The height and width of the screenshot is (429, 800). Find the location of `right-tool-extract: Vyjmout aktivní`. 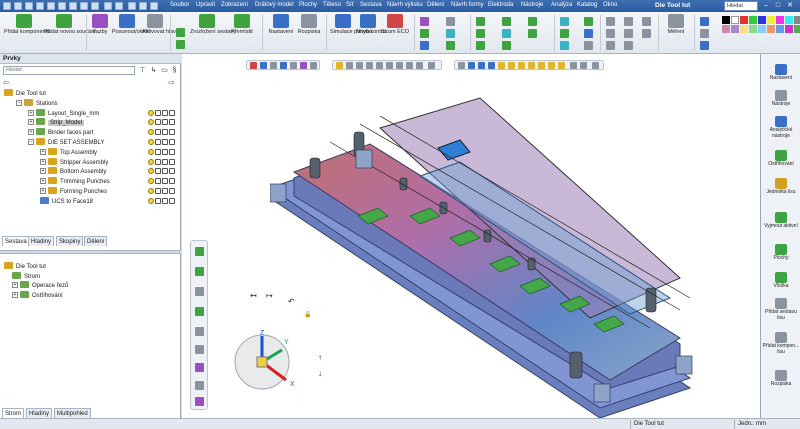

right-tool-extract: Vyjmout aktivní is located at coordinates (780, 221).